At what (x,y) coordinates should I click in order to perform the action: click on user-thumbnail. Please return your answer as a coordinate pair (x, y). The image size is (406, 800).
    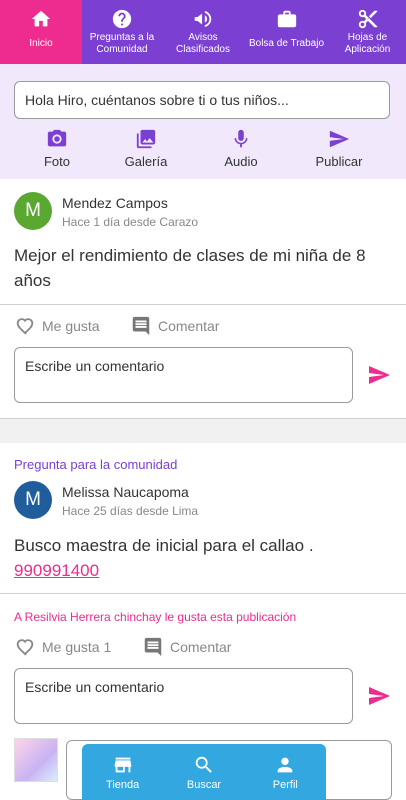
    Looking at the image, I should click on (36, 760).